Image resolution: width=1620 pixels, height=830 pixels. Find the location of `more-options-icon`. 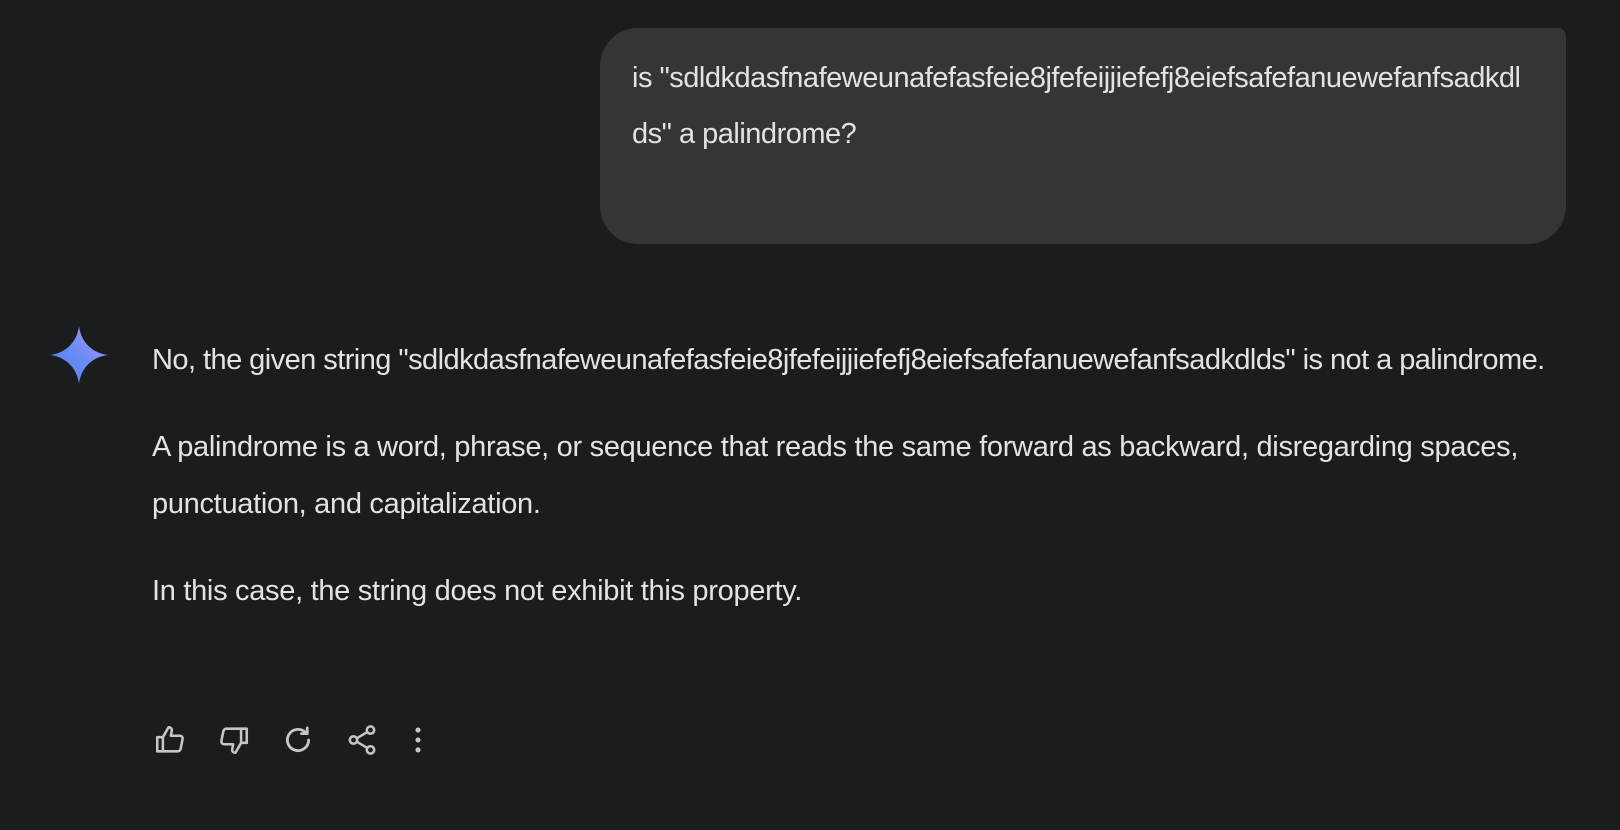

more-options-icon is located at coordinates (418, 740).